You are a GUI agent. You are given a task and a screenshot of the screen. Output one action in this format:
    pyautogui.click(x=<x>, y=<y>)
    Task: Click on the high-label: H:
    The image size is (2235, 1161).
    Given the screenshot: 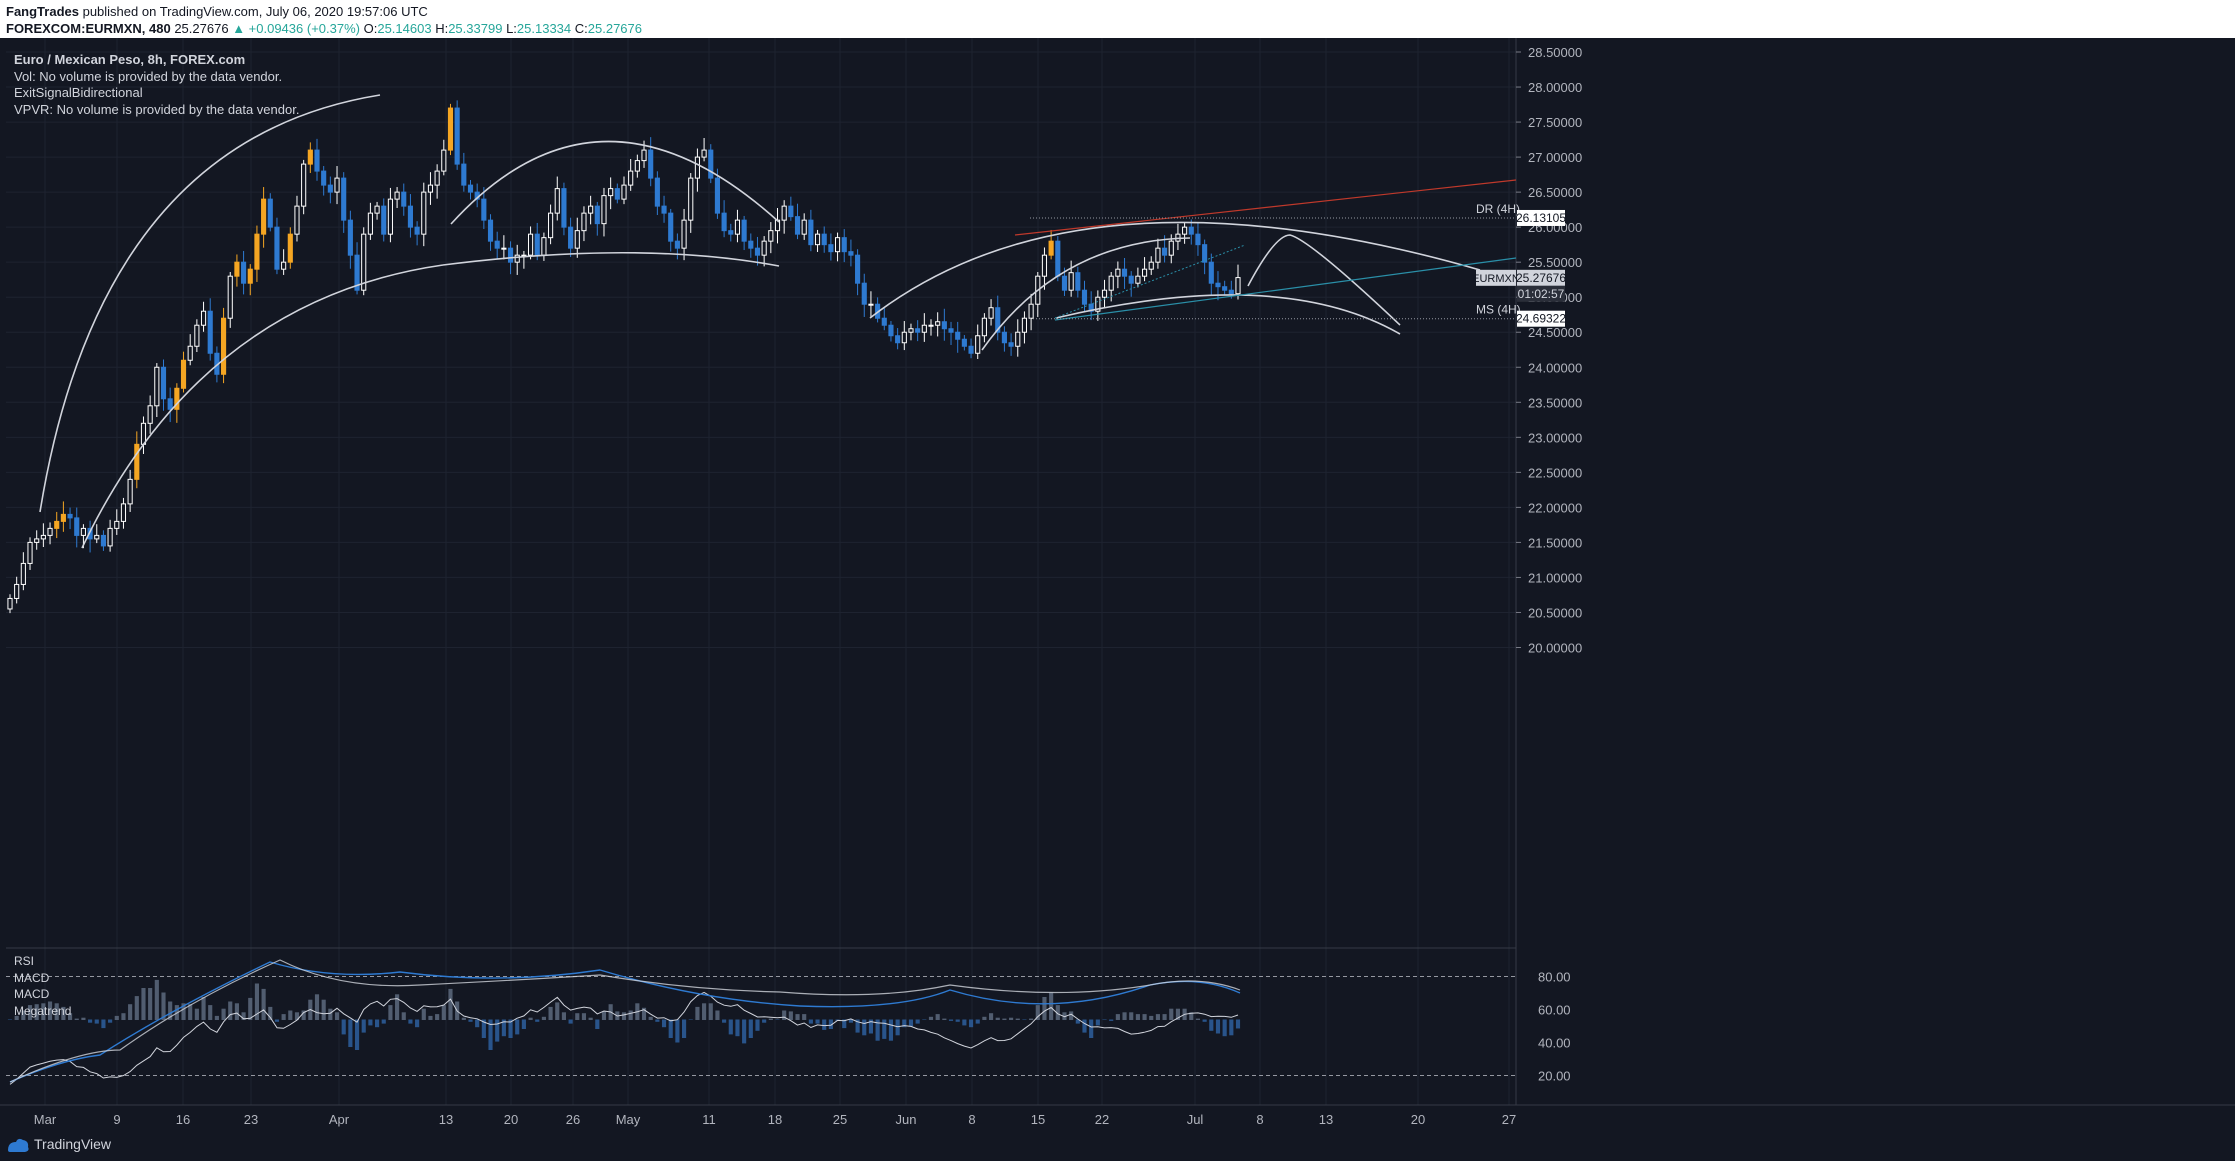 What is the action you would take?
    pyautogui.click(x=442, y=28)
    